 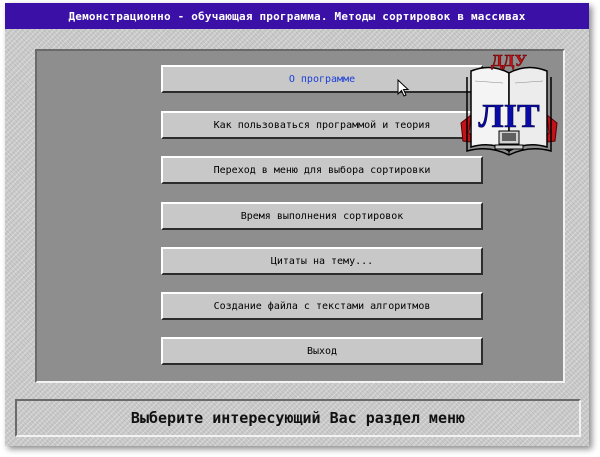 I want to click on menu-item-label: Создание файла с текстами алгоритмов, so click(x=322, y=306).